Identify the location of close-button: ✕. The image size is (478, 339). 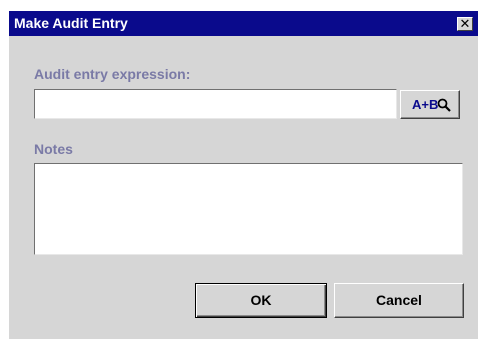
(465, 24).